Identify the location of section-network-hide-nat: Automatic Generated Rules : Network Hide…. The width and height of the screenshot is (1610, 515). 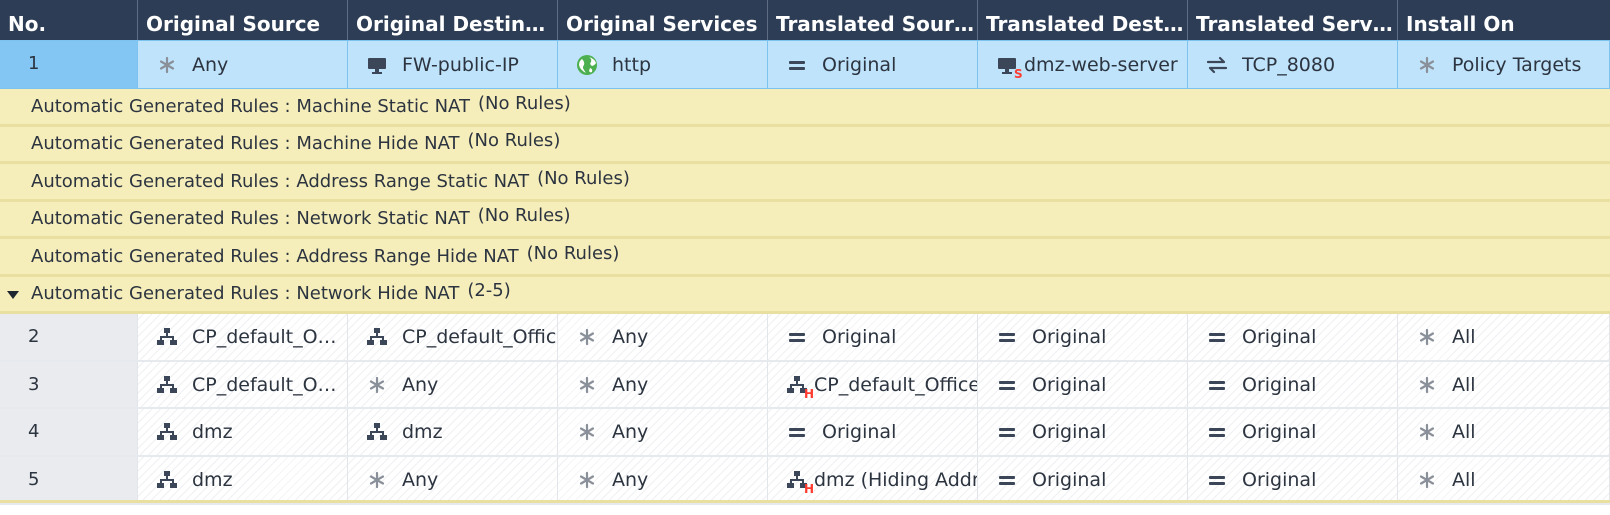
(805, 295).